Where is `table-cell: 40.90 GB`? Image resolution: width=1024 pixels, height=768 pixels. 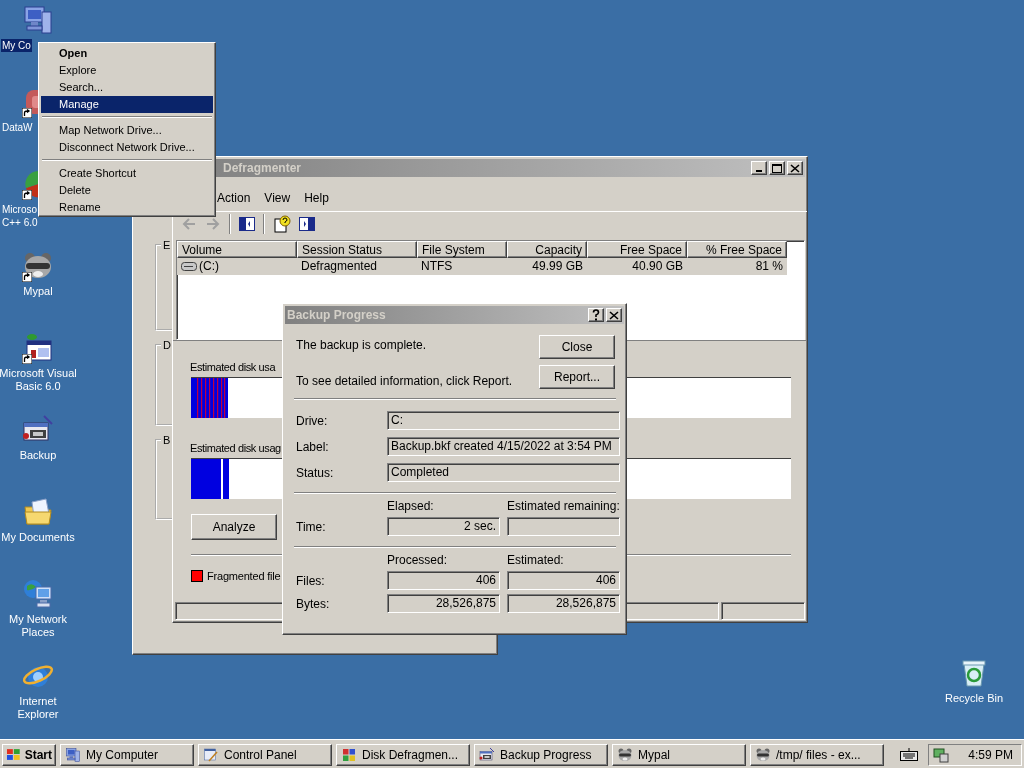
table-cell: 40.90 GB is located at coordinates (657, 266).